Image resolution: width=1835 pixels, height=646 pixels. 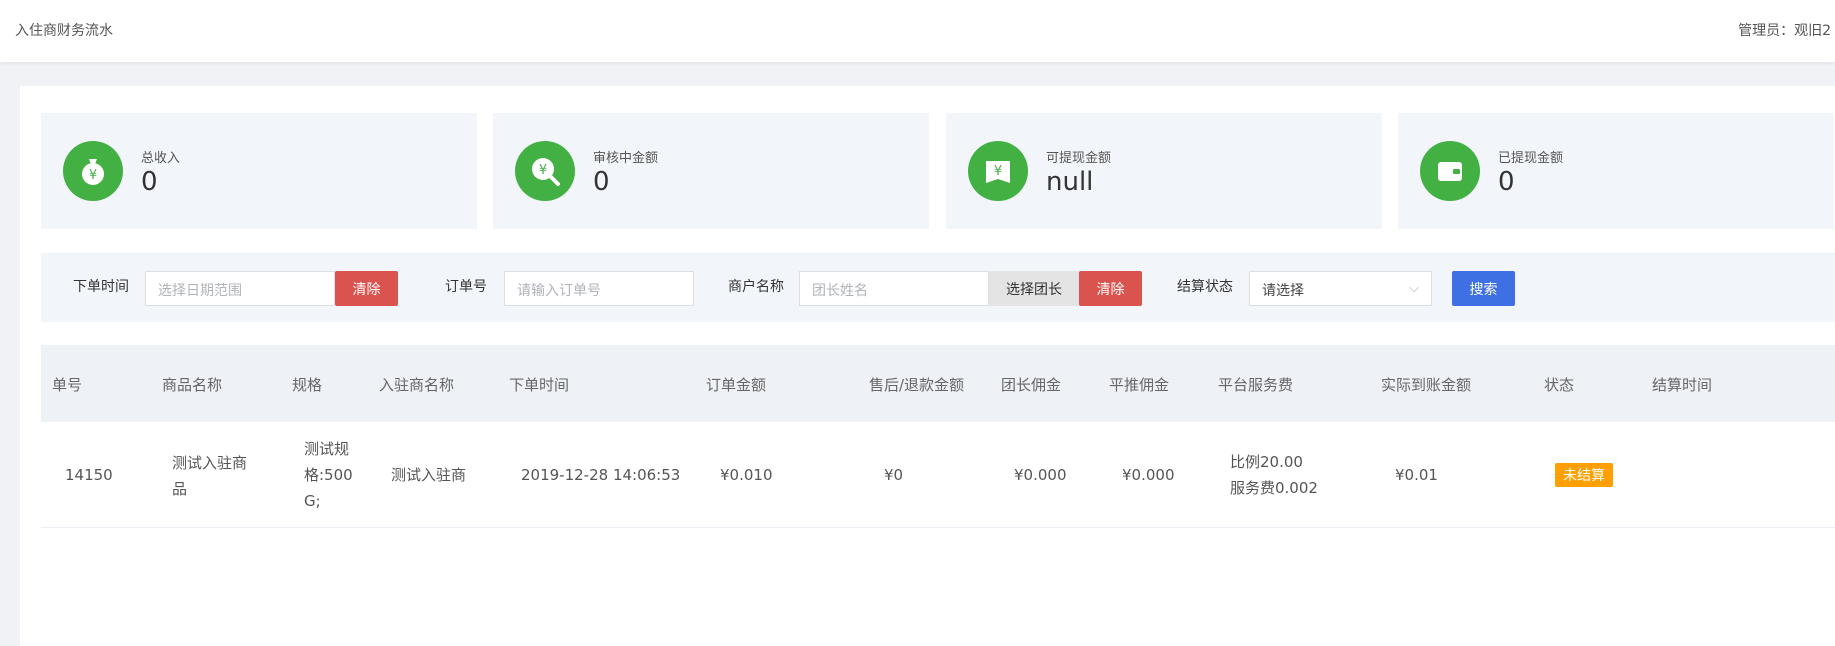 What do you see at coordinates (1139, 385) in the screenshot?
I see `column-header: 平推佣金` at bounding box center [1139, 385].